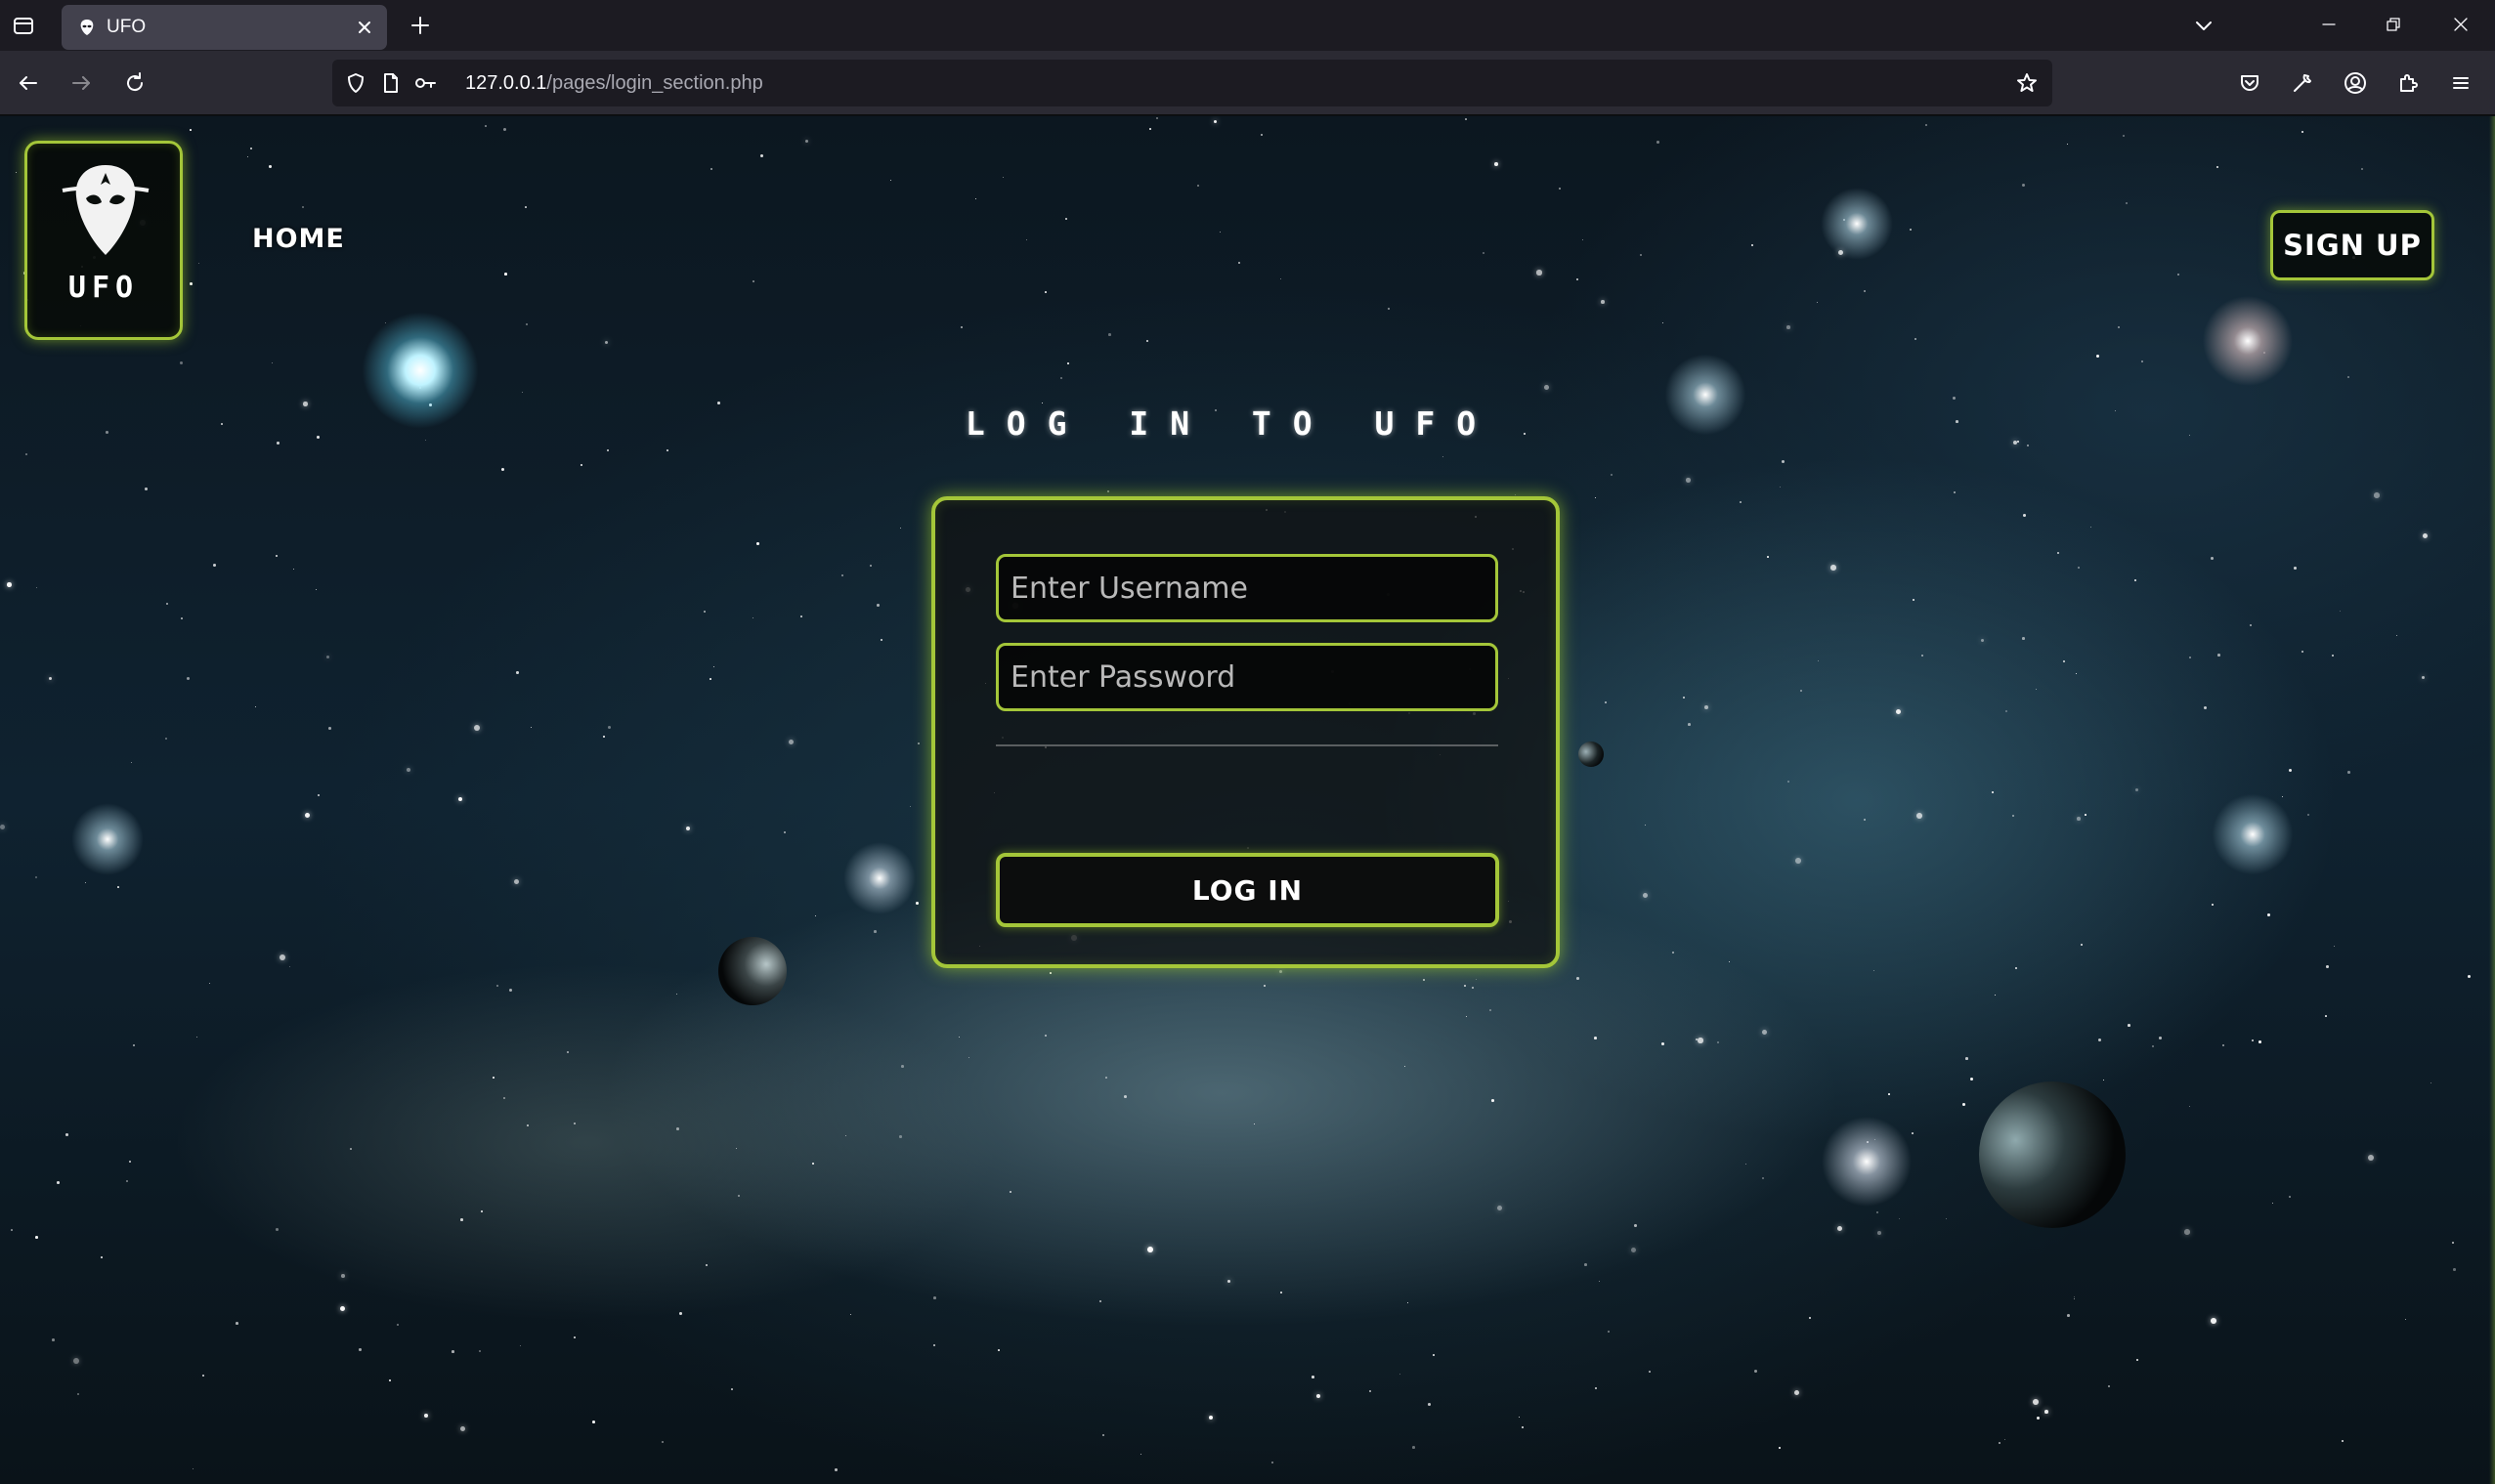  What do you see at coordinates (81, 83) in the screenshot?
I see `forward-button` at bounding box center [81, 83].